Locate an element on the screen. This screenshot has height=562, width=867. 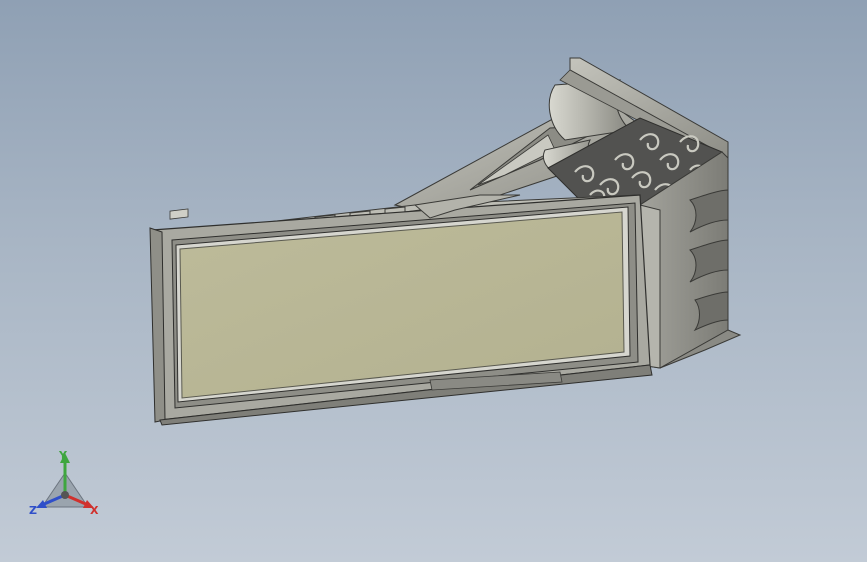
x-axis-label: X is located at coordinates (94, 510).